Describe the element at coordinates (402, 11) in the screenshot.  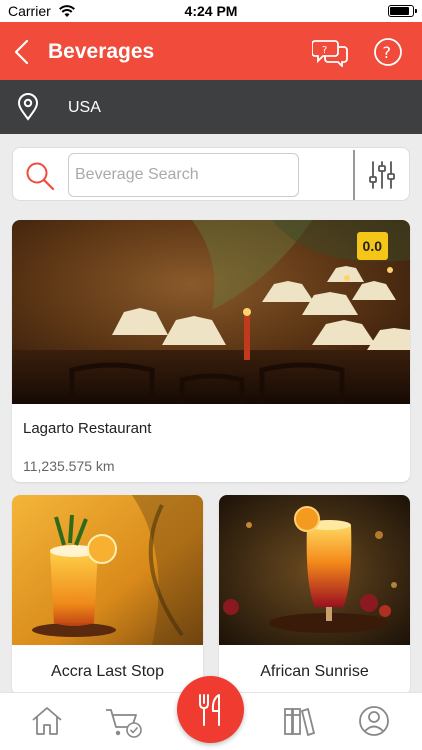
I see `battery-icon` at that location.